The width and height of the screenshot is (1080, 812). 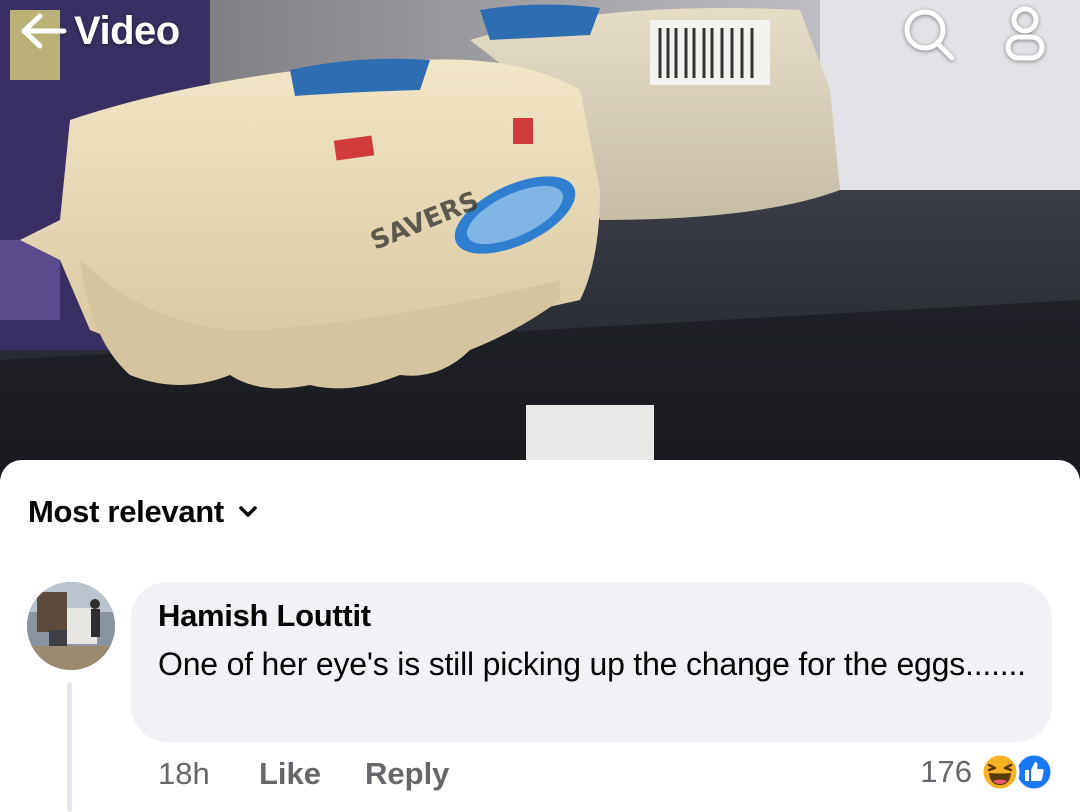 What do you see at coordinates (1034, 772) in the screenshot?
I see `like-reaction-icon` at bounding box center [1034, 772].